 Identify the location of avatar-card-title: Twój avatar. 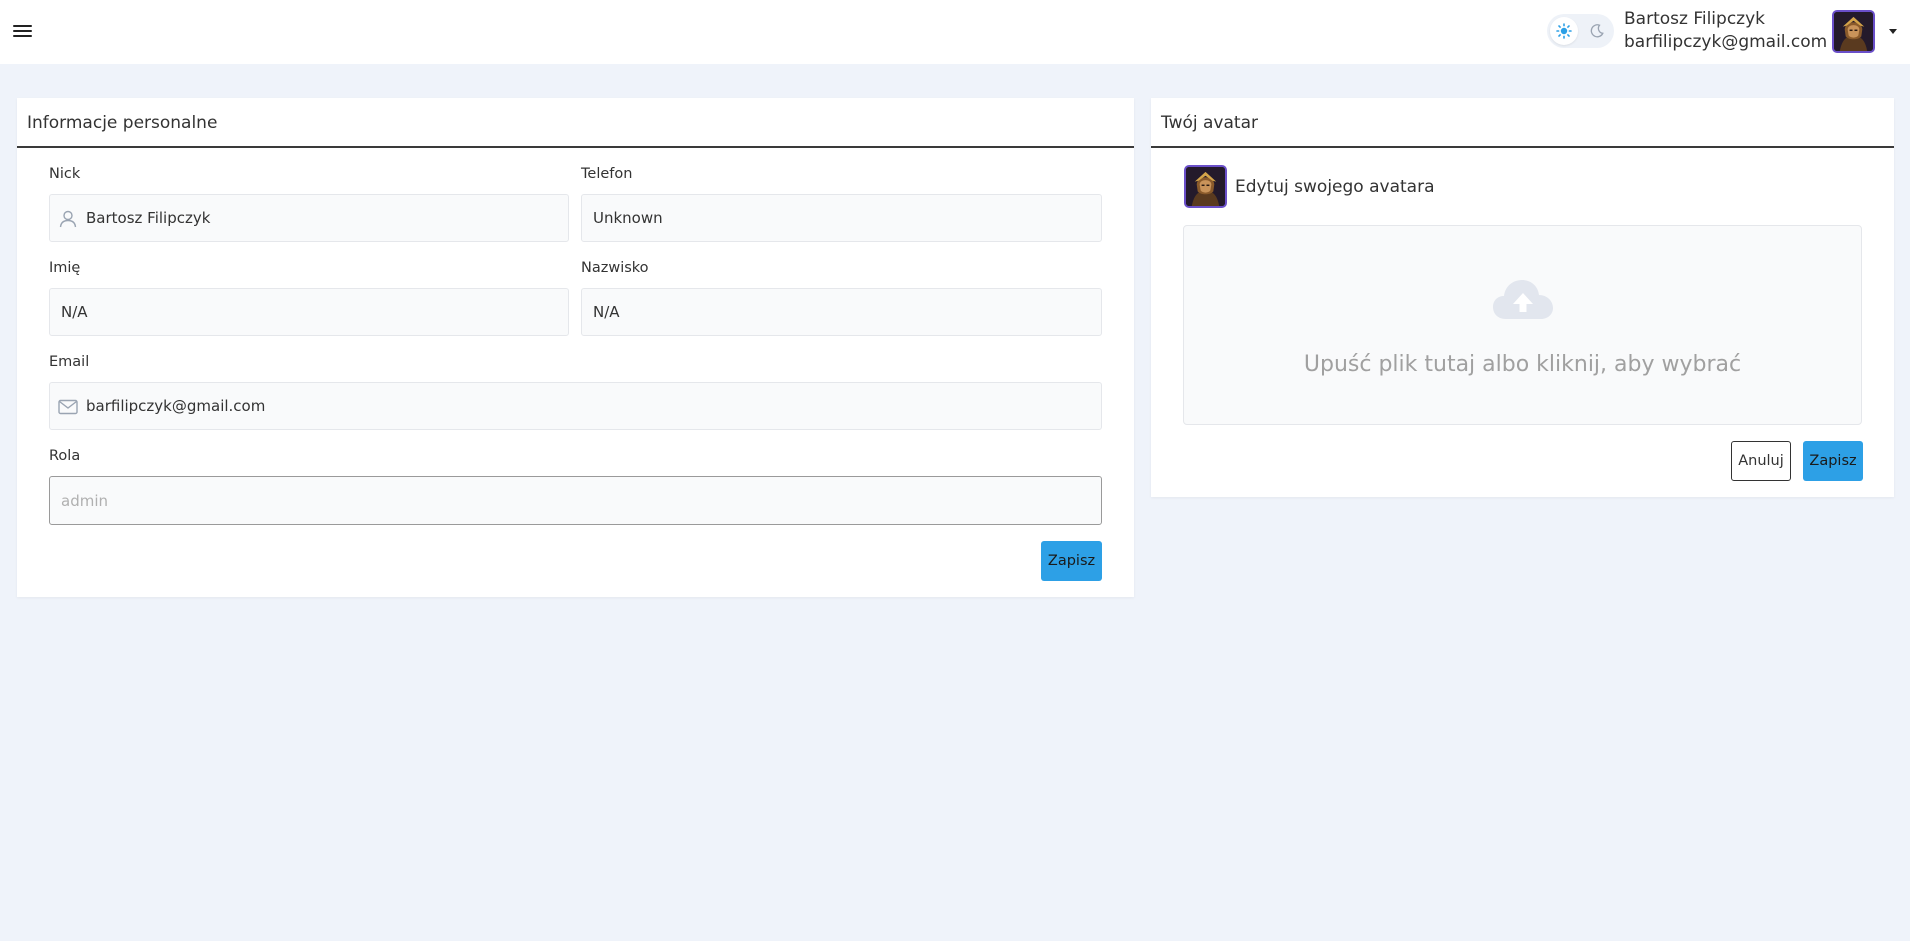
(1209, 123).